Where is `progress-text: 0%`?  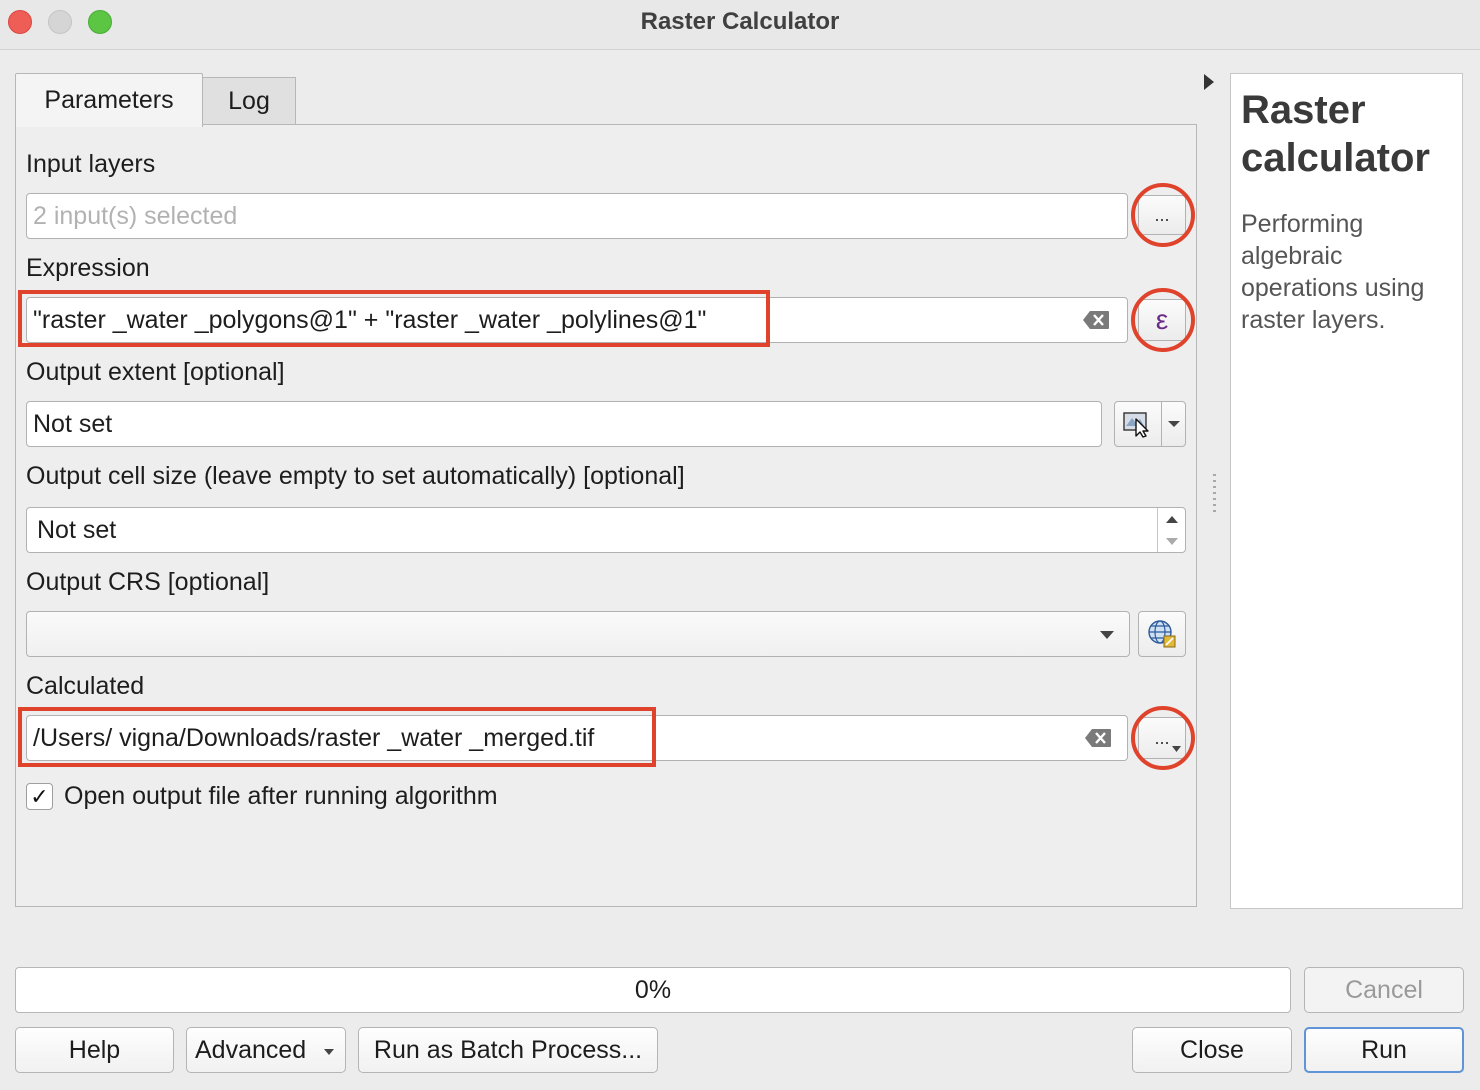
progress-text: 0% is located at coordinates (653, 989).